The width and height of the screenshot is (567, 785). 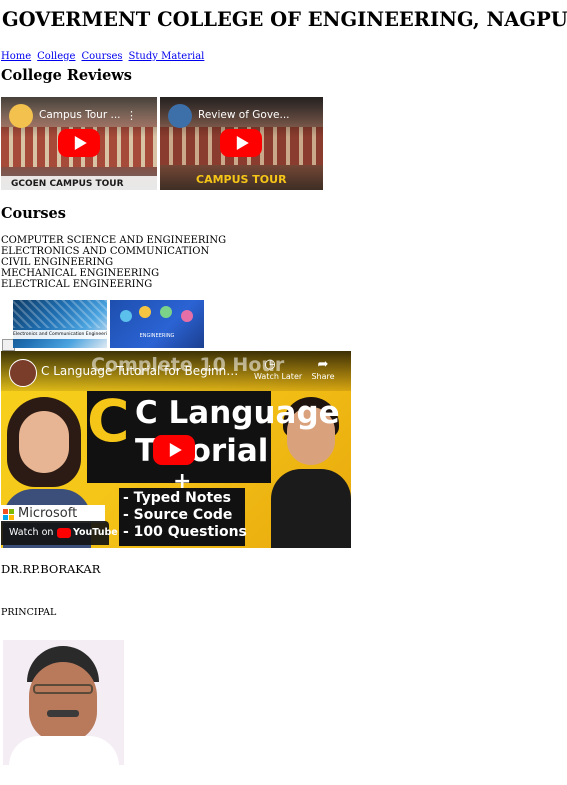 I want to click on nav-link-courses: Courses, so click(x=101, y=56).